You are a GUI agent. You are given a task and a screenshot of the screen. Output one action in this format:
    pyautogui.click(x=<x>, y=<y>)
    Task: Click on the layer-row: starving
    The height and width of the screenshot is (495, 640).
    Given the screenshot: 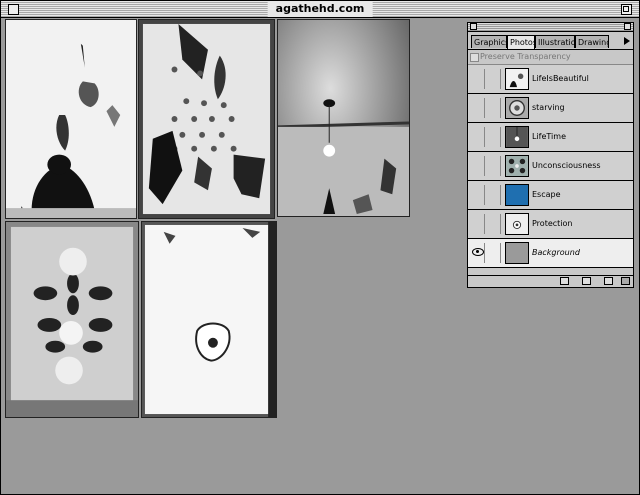 What is the action you would take?
    pyautogui.click(x=550, y=108)
    